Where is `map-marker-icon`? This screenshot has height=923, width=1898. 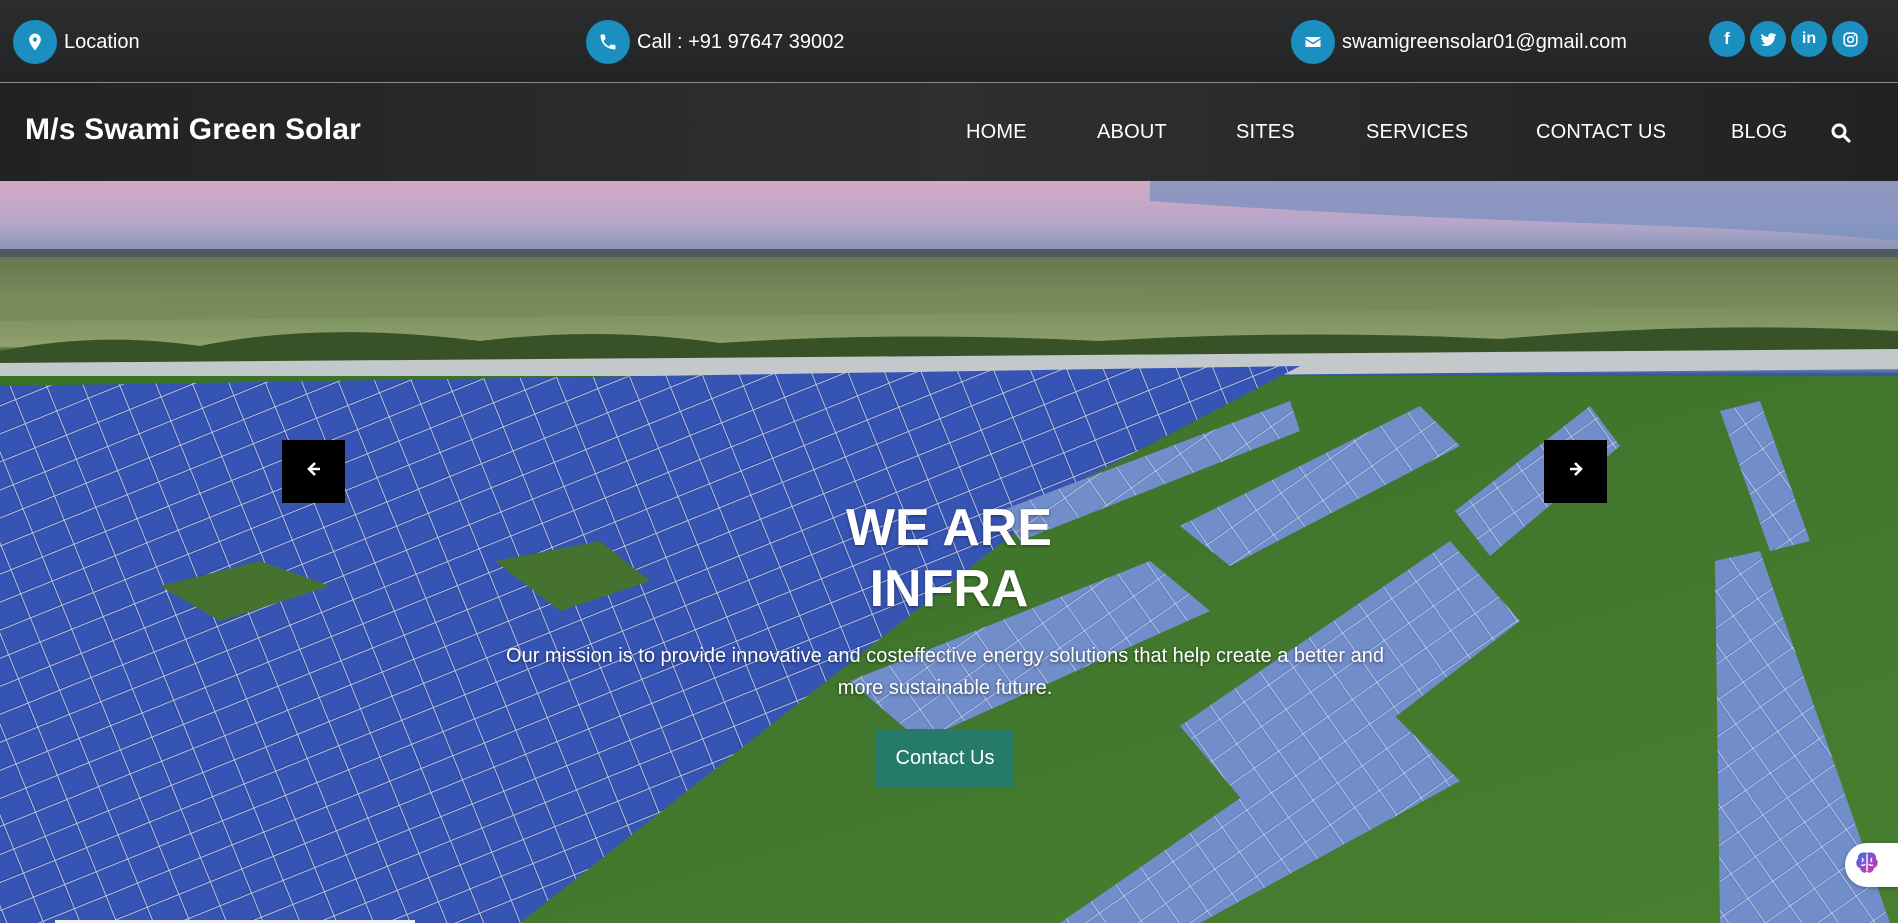 map-marker-icon is located at coordinates (35, 42).